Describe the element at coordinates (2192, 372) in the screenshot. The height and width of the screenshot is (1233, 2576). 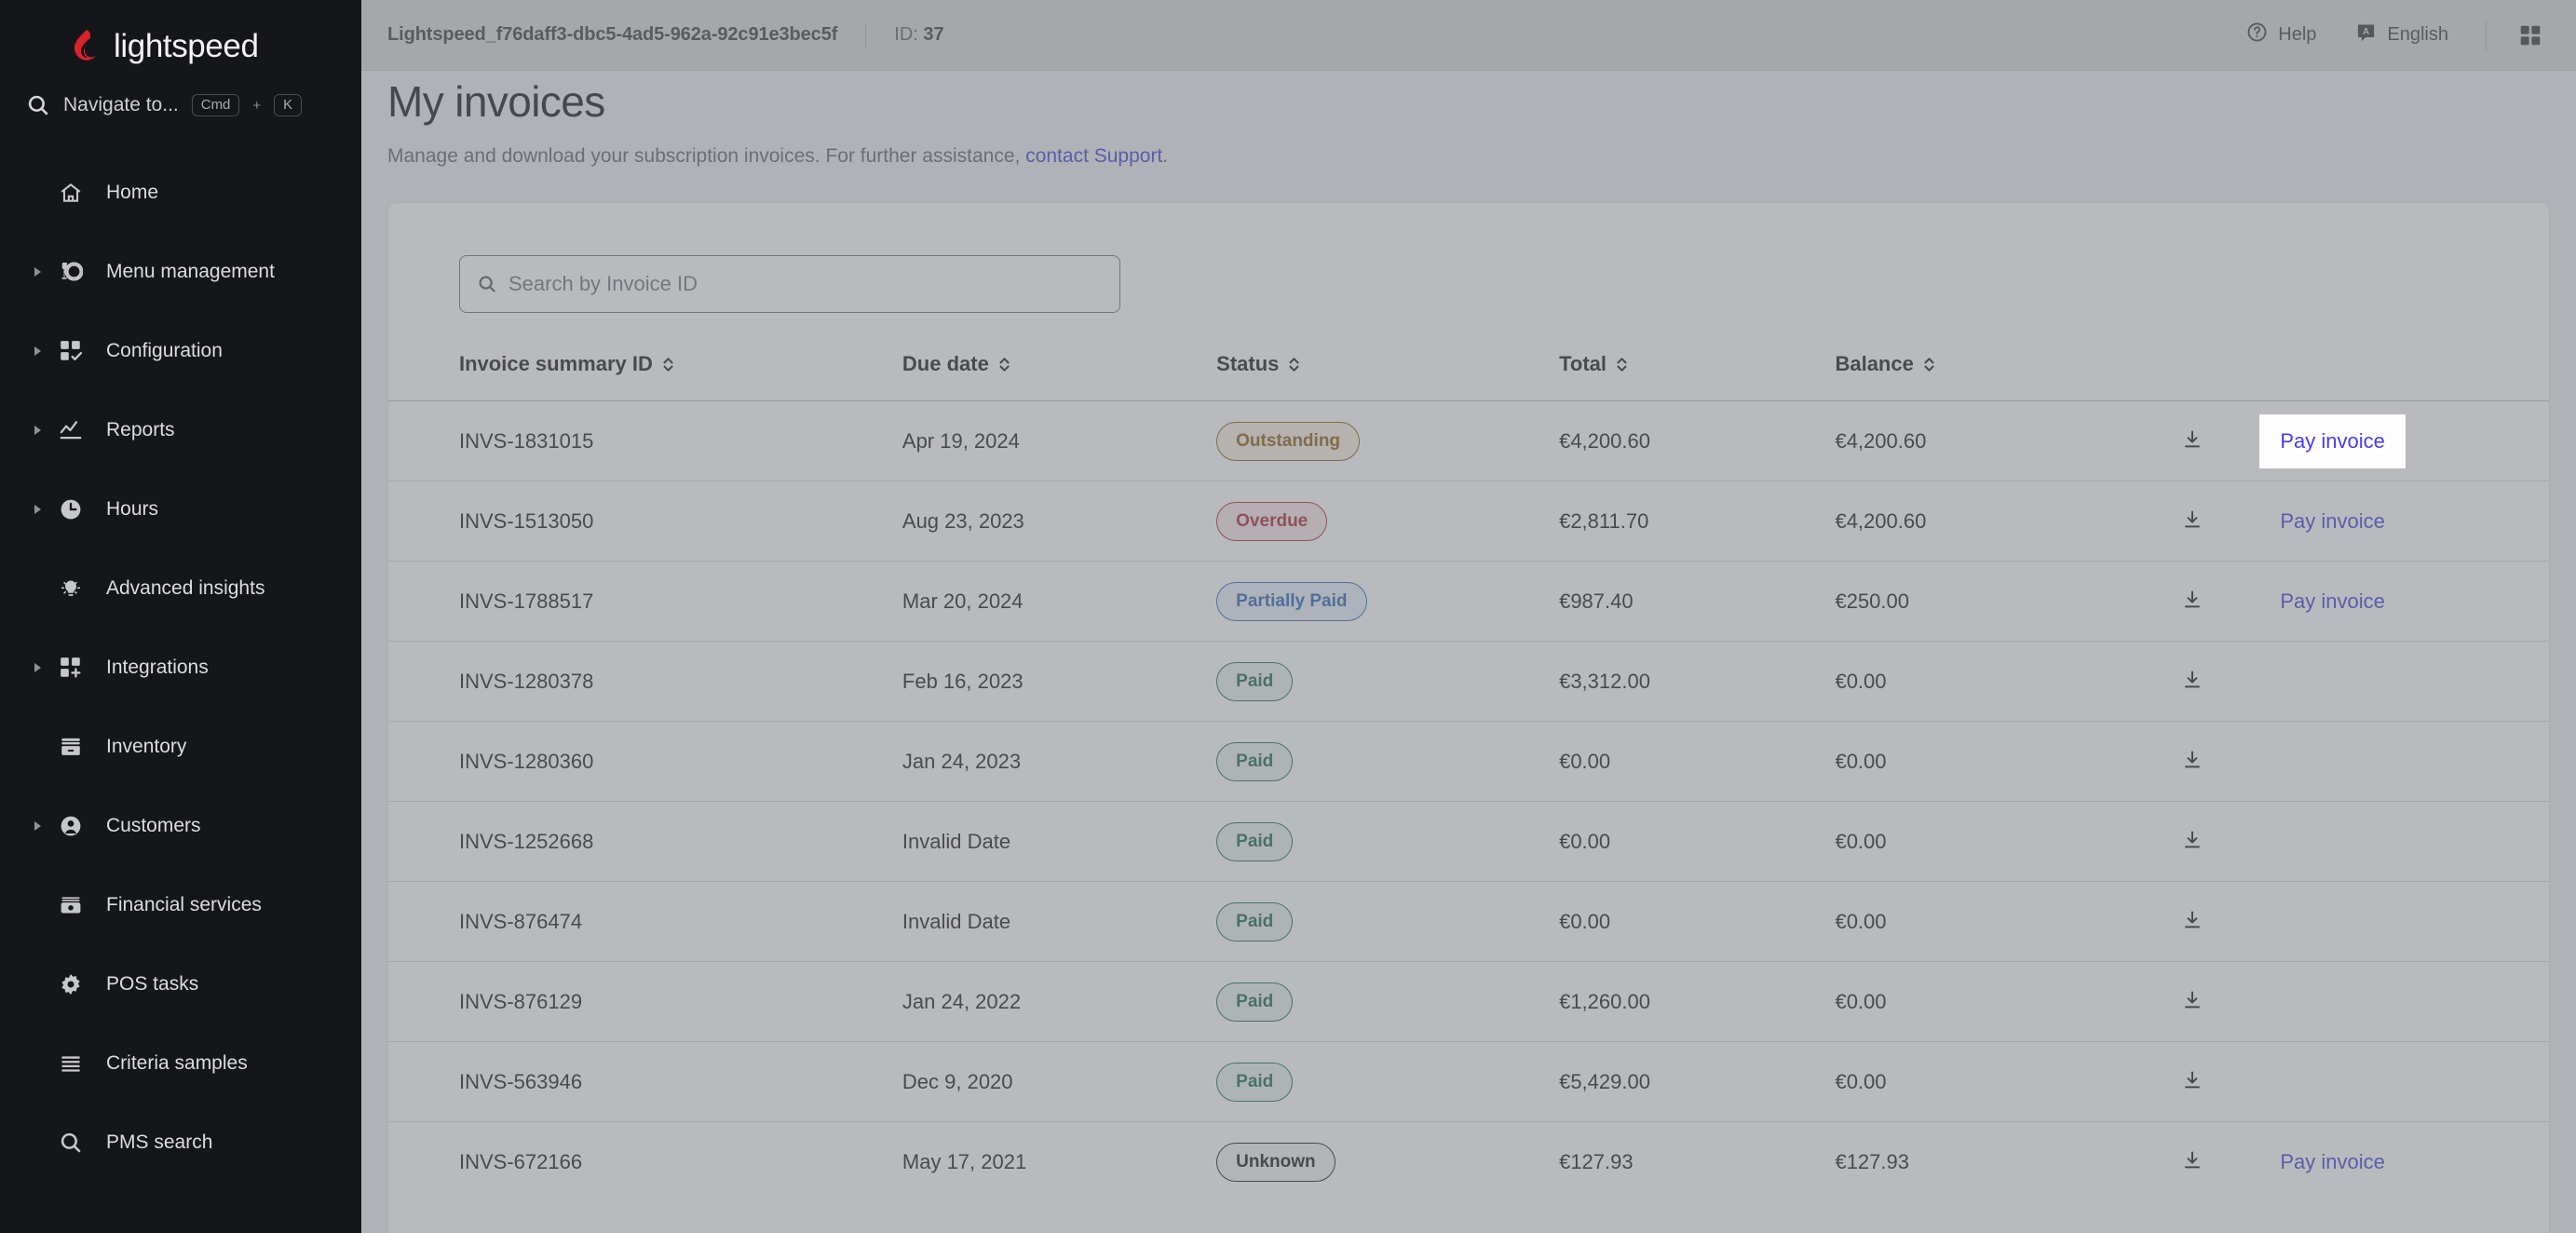
I see `column-header-download` at that location.